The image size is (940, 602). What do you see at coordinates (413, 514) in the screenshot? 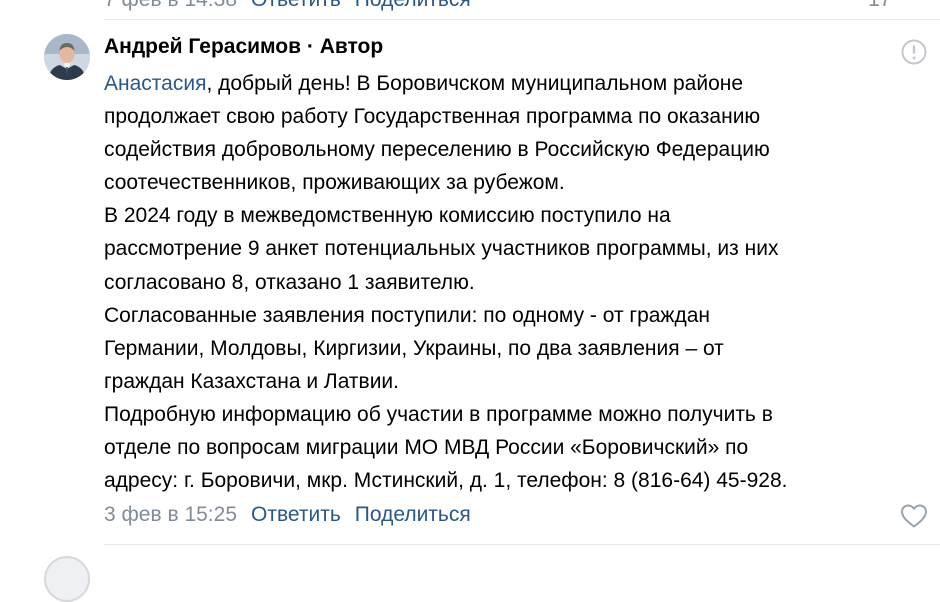
I see `share-button: Поделиться` at bounding box center [413, 514].